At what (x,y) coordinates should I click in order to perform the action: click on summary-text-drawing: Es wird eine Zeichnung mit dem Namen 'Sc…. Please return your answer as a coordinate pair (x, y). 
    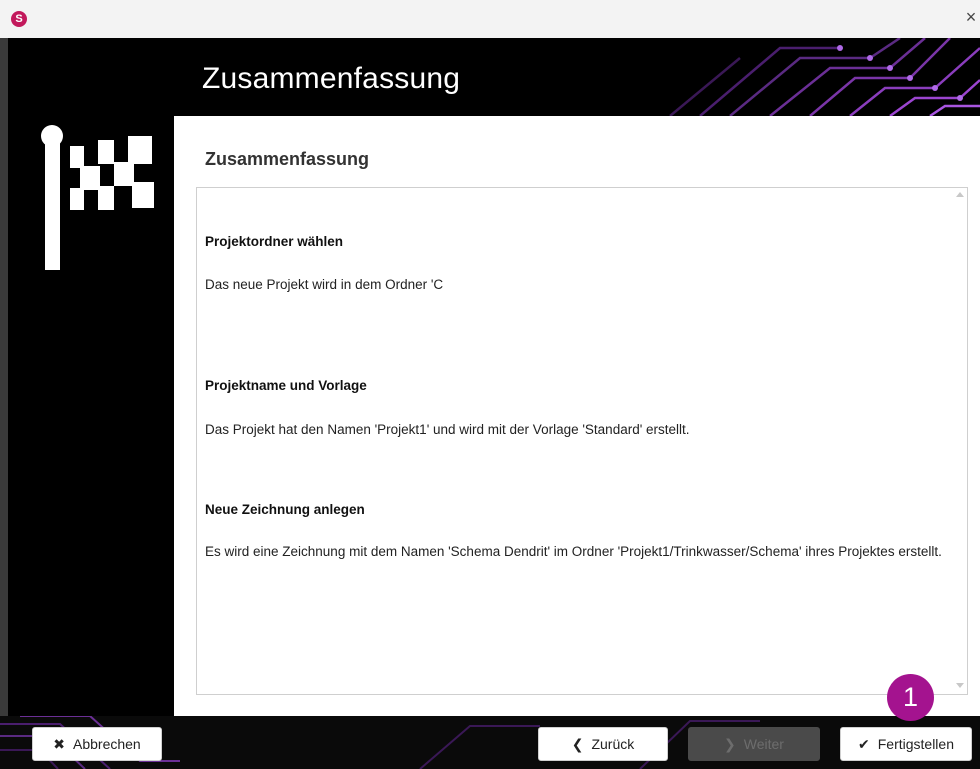
    Looking at the image, I should click on (573, 551).